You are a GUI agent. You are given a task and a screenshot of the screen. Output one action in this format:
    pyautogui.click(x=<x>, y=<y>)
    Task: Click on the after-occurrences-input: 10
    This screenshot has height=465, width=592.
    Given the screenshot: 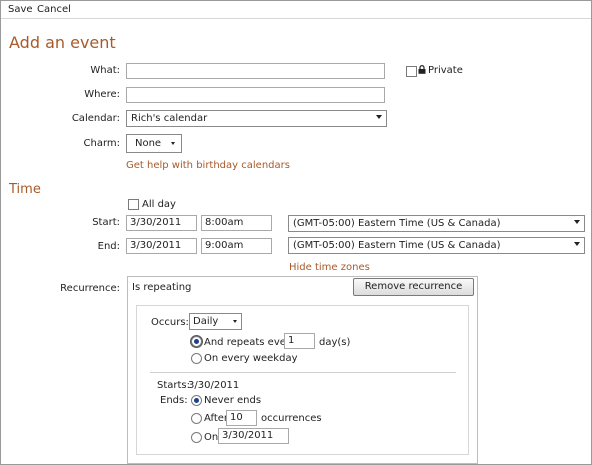 What is the action you would take?
    pyautogui.click(x=241, y=418)
    